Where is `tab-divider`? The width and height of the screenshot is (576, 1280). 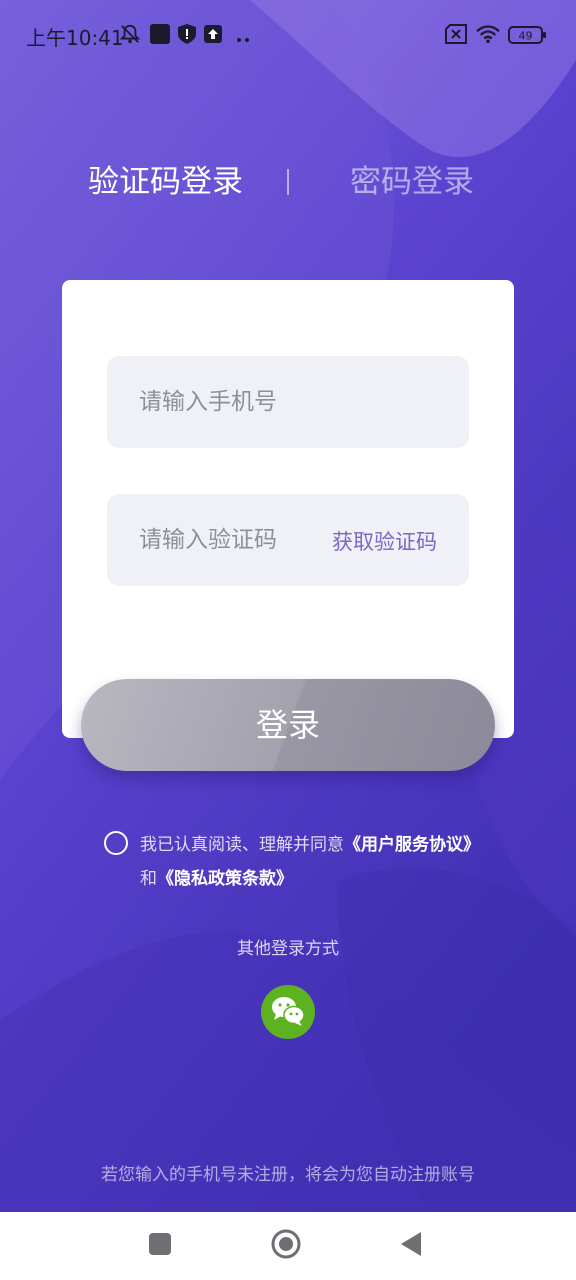 tab-divider is located at coordinates (288, 182).